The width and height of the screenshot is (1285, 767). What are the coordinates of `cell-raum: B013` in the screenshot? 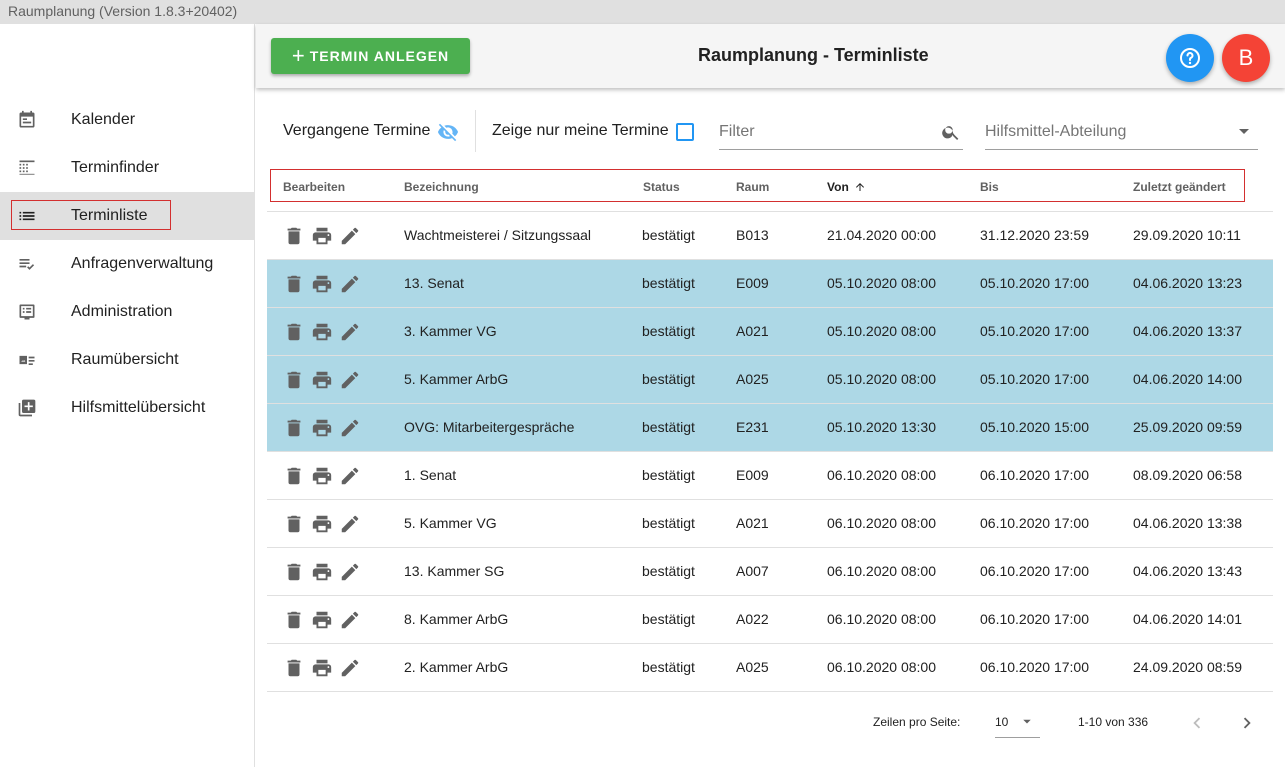 It's located at (752, 235).